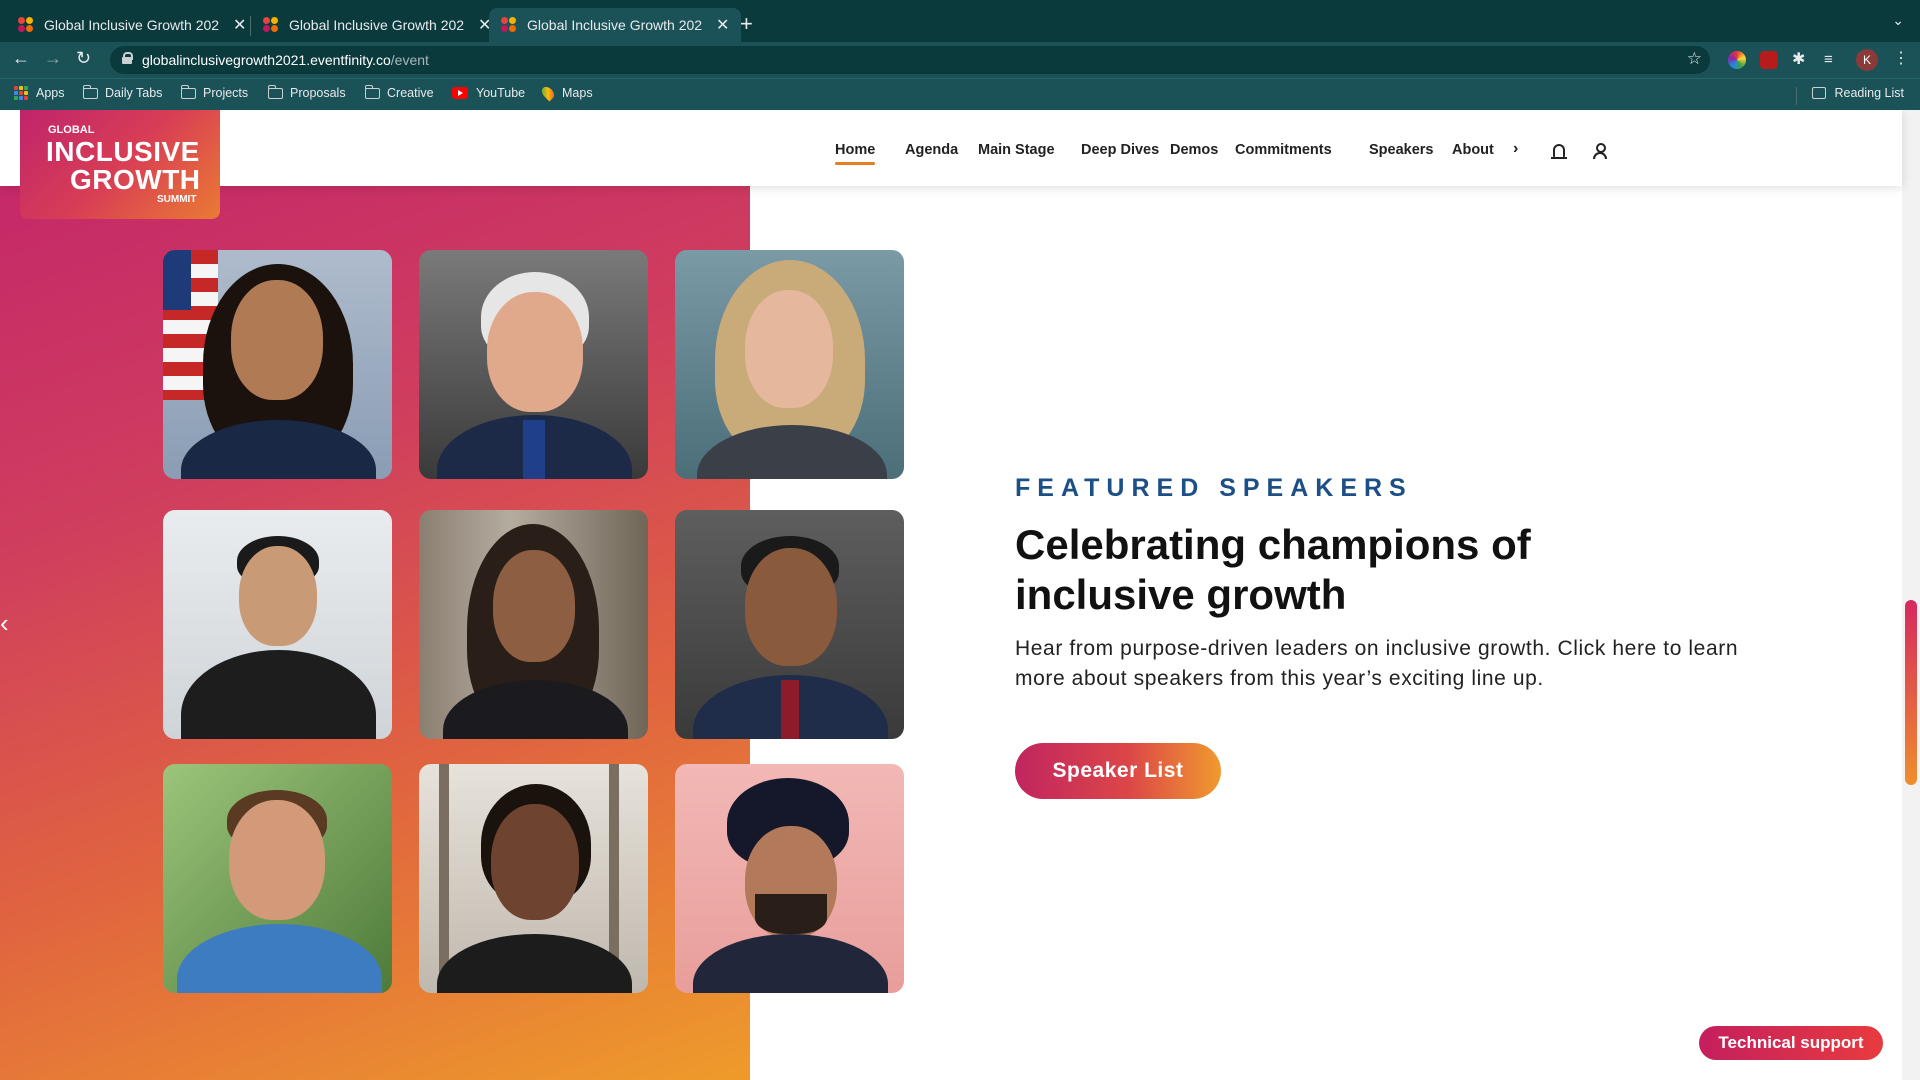 This screenshot has height=1080, width=1920. Describe the element at coordinates (1737, 60) in the screenshot. I see `color-wheel-extension-icon` at that location.